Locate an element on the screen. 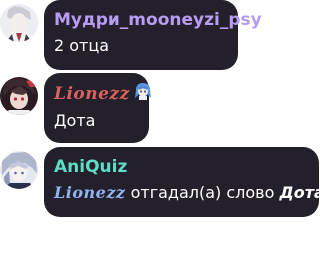  message-text: 2 отца is located at coordinates (82, 45).